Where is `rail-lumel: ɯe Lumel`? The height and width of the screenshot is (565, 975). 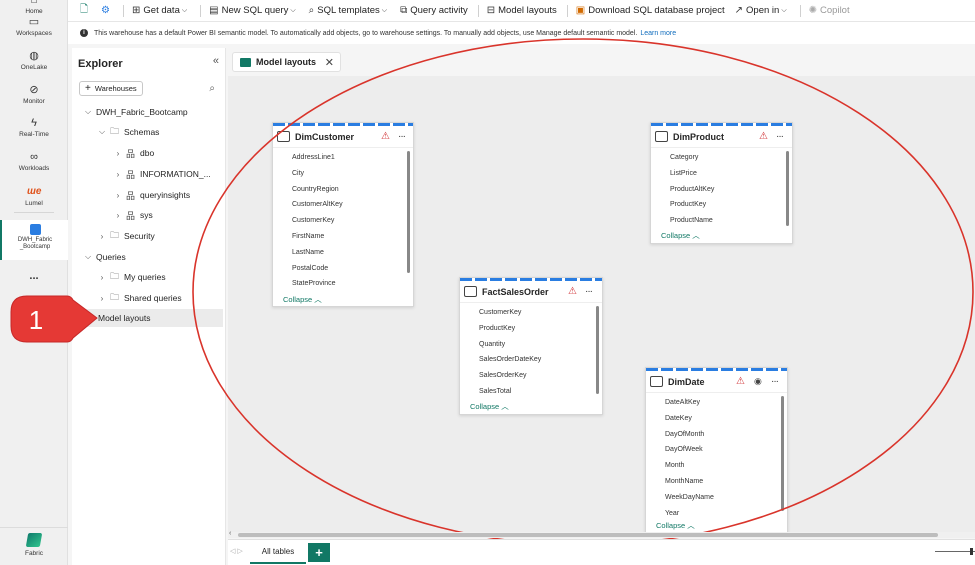
rail-lumel: ɯe Lumel is located at coordinates (34, 196).